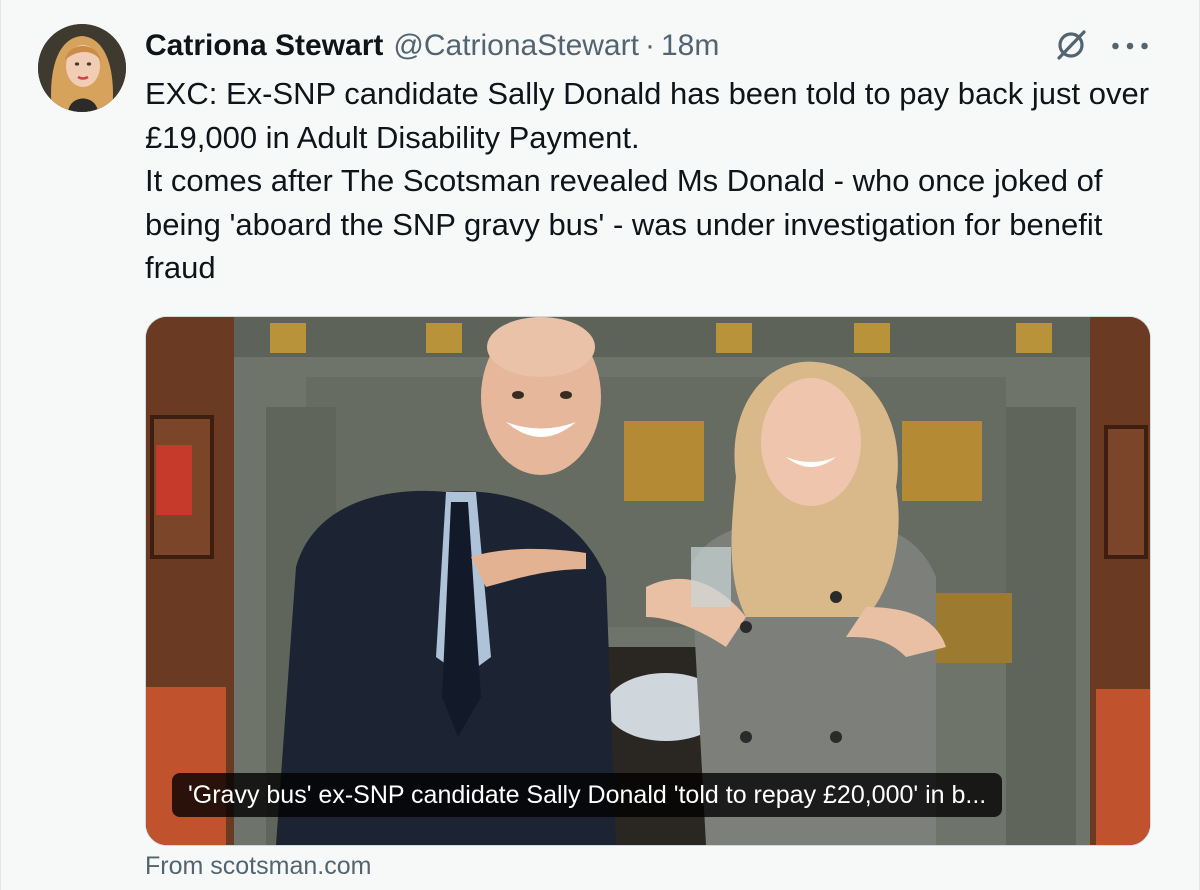 The image size is (1200, 890). I want to click on author-name: Catriona Stewart, so click(264, 46).